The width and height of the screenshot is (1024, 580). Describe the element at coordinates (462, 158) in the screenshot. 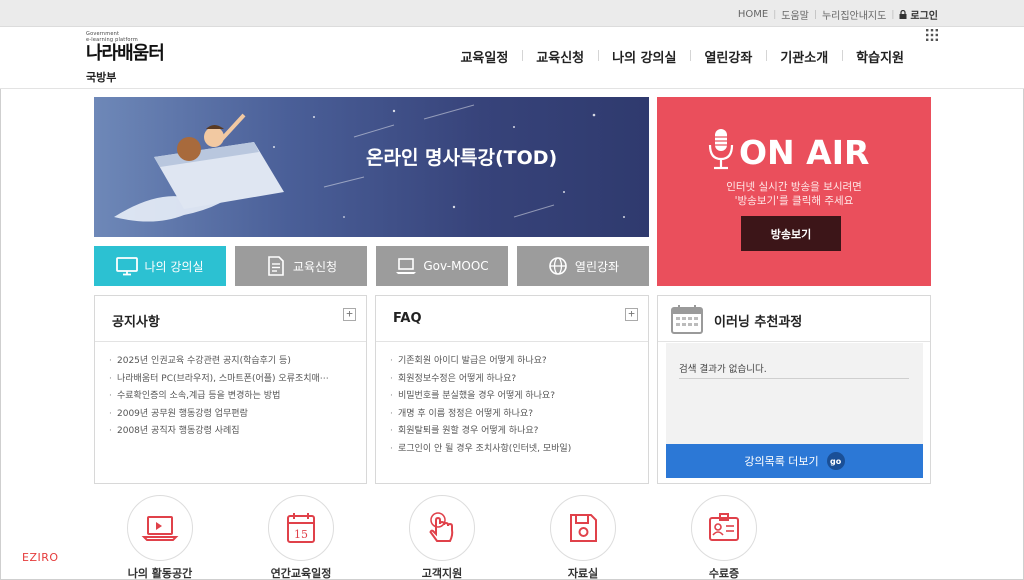

I see `banner-title: 온라인 명사특강(TOD)` at that location.